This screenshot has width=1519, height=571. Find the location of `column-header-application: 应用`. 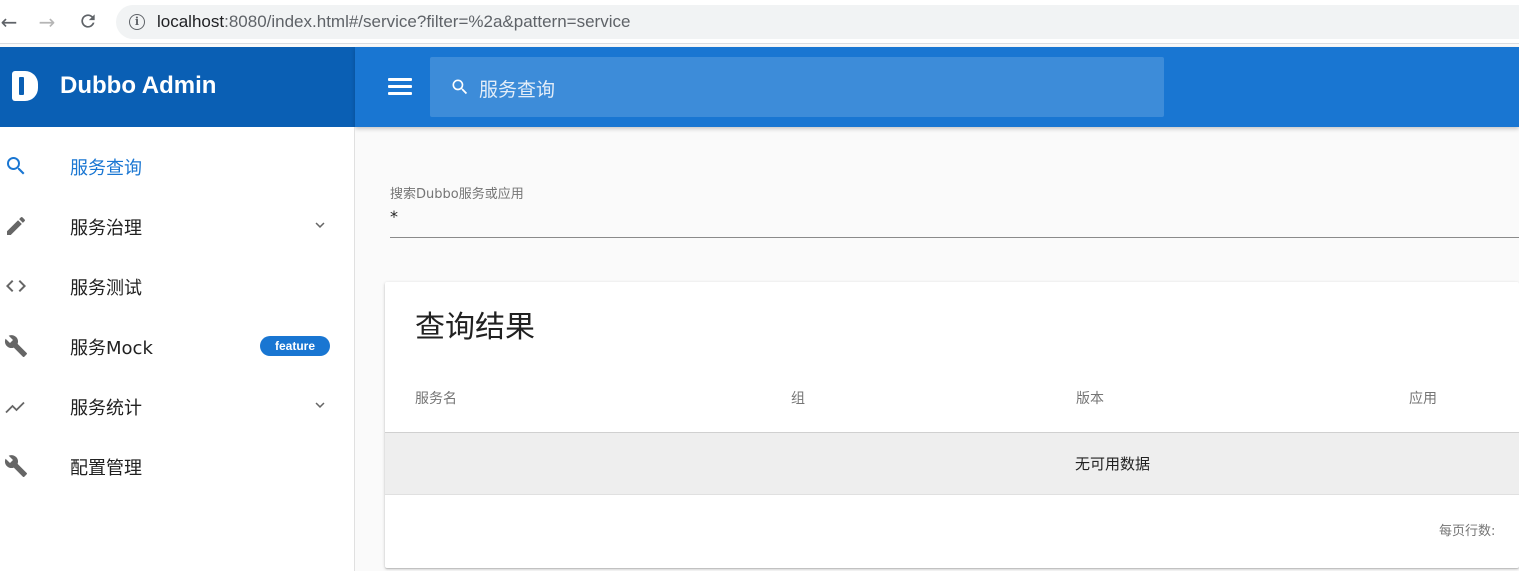

column-header-application: 应用 is located at coordinates (1423, 398).